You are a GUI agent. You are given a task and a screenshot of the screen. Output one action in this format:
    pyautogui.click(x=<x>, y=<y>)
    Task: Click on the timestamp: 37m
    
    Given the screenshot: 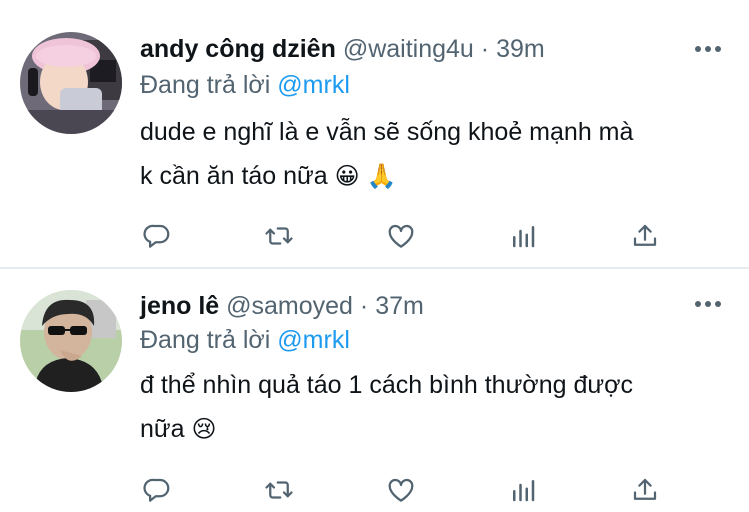 What is the action you would take?
    pyautogui.click(x=399, y=306)
    